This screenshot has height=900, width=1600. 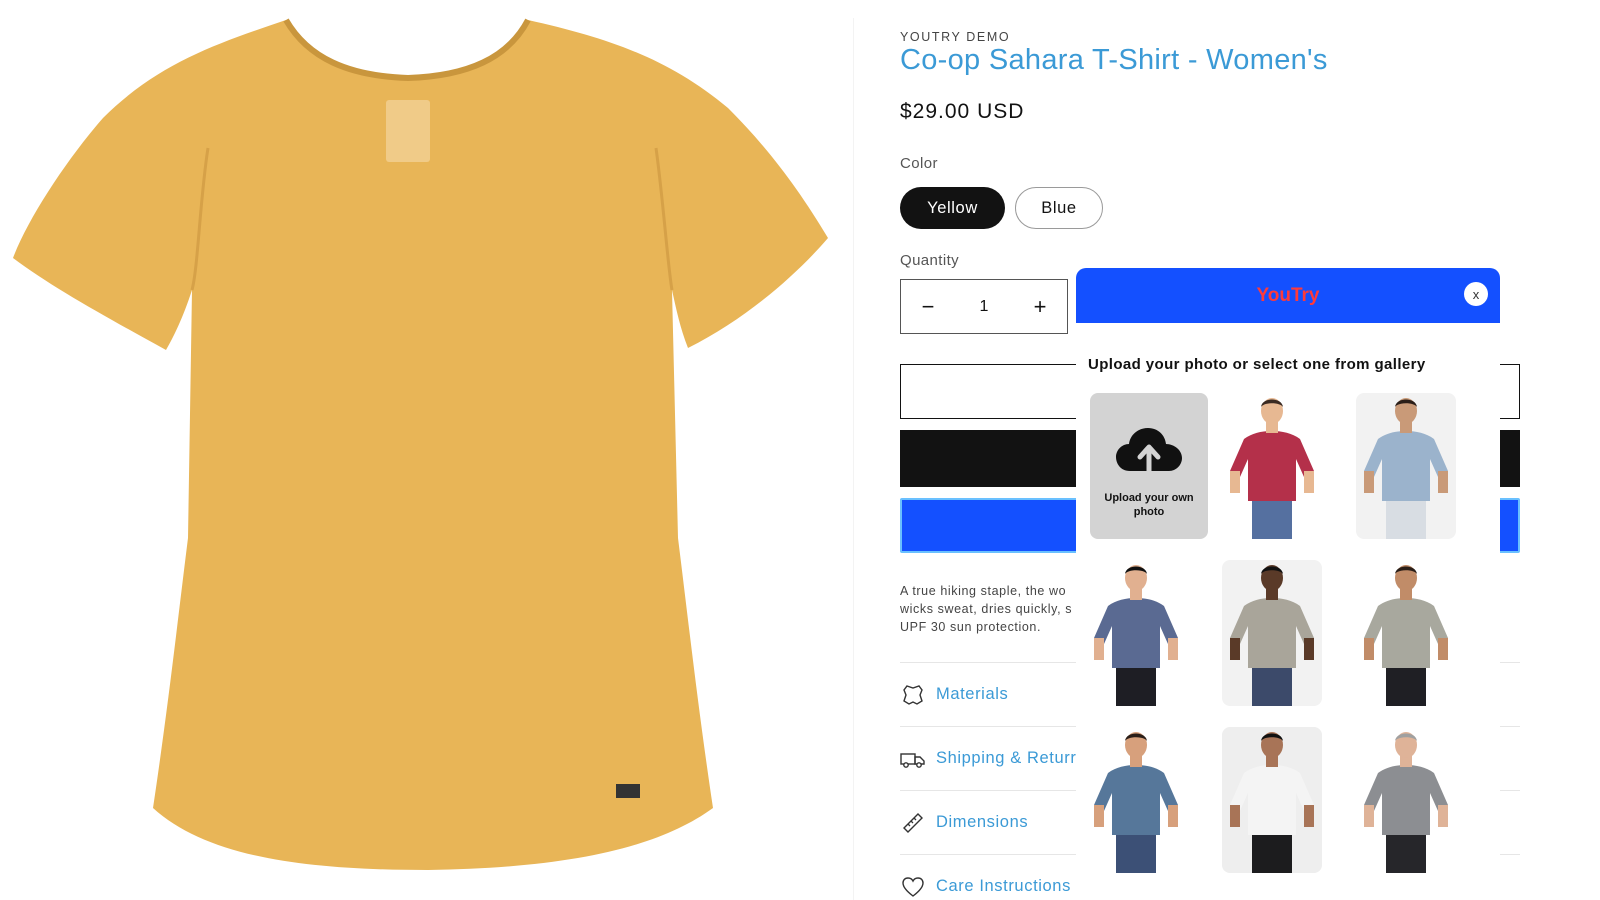 I want to click on youtry-title: YouTry, so click(x=1288, y=295).